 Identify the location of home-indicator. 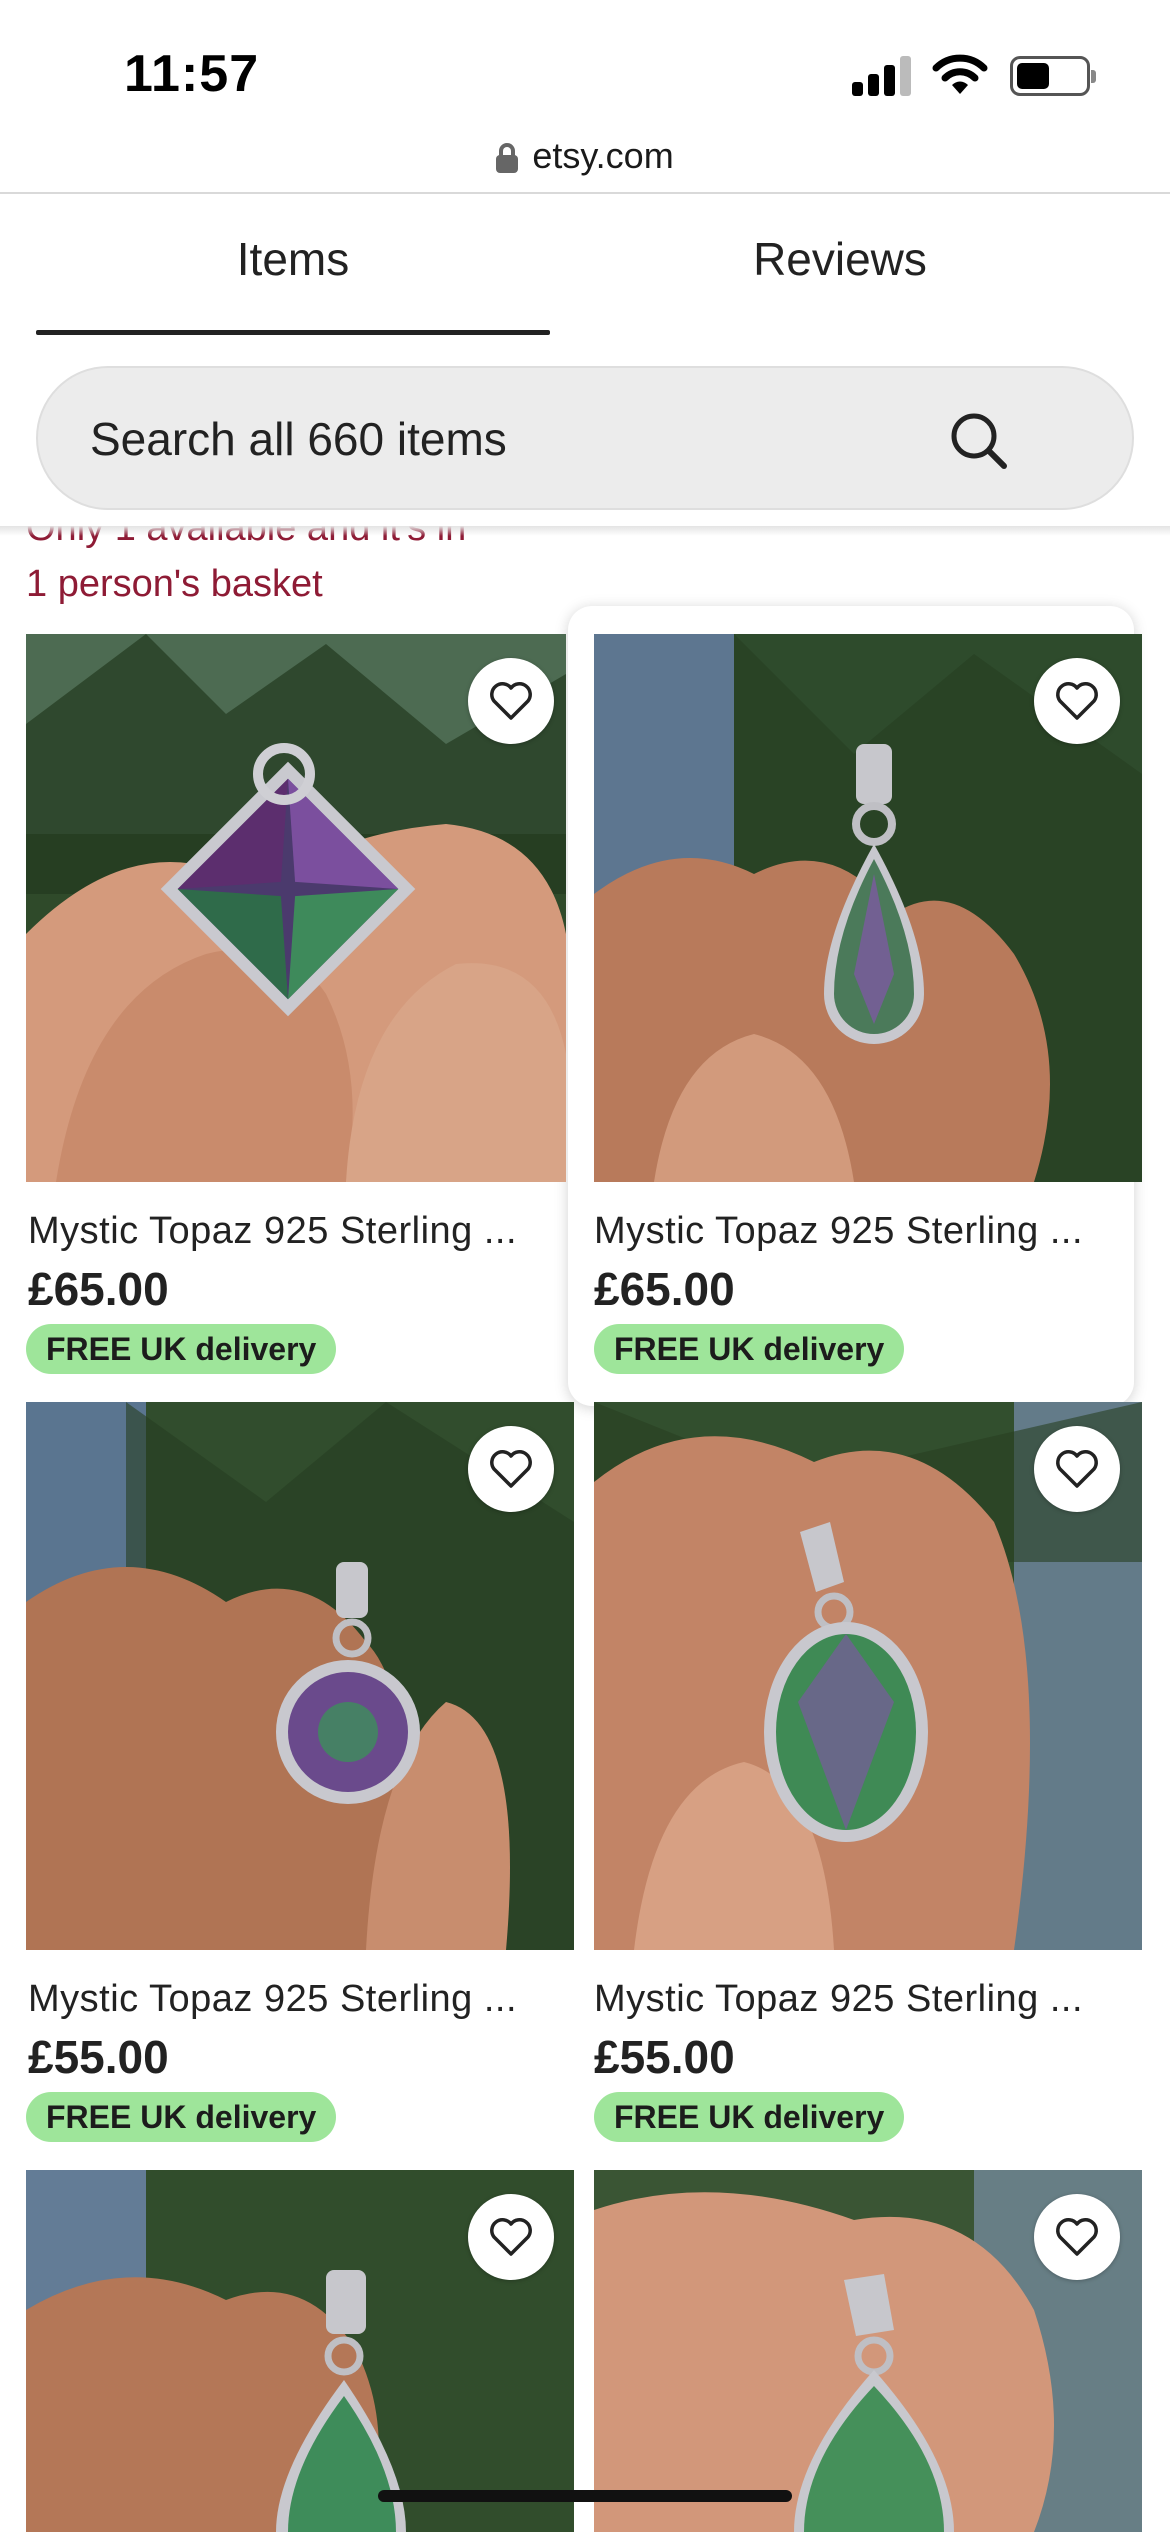
(585, 2496).